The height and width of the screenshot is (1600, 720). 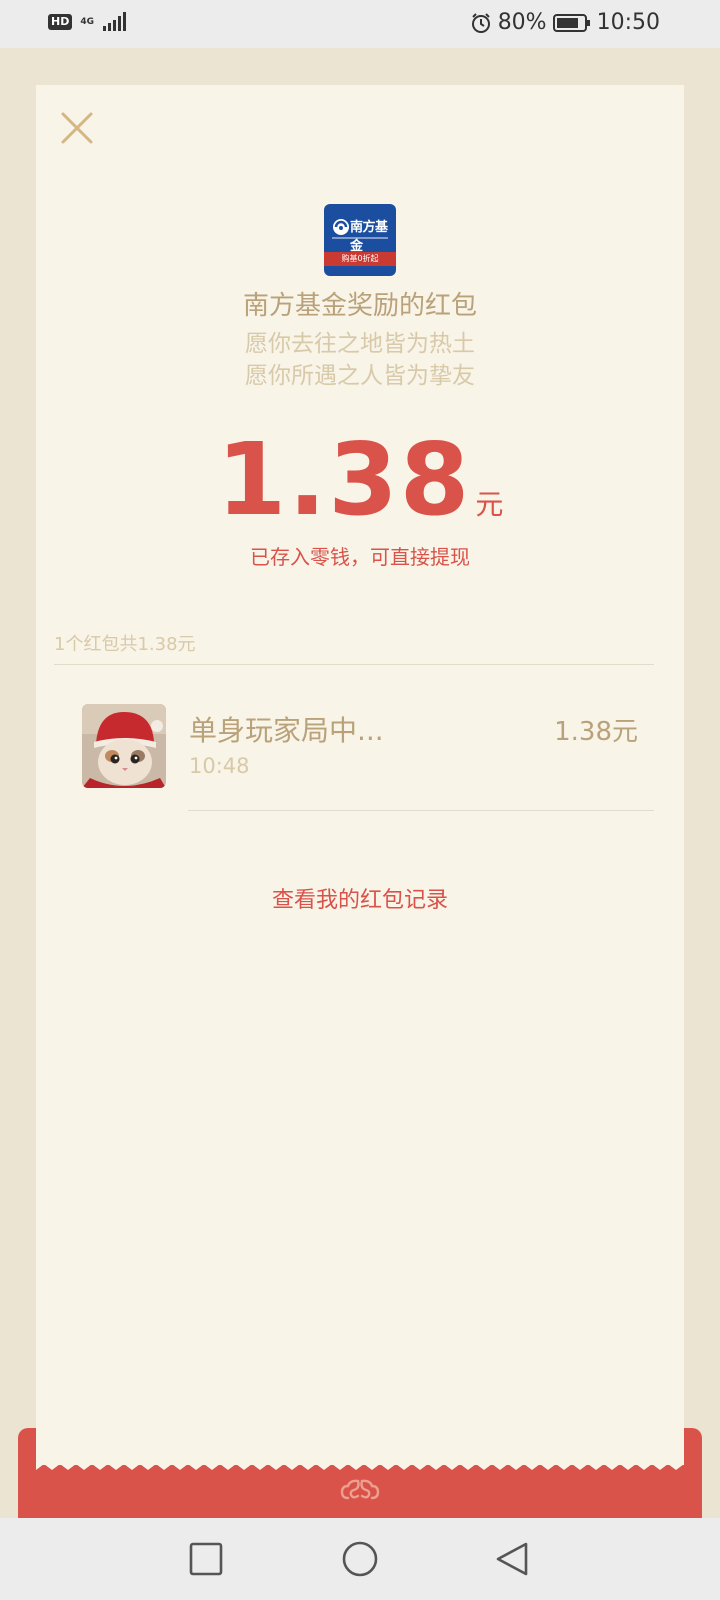 I want to click on network-type: 4G, so click(x=87, y=22).